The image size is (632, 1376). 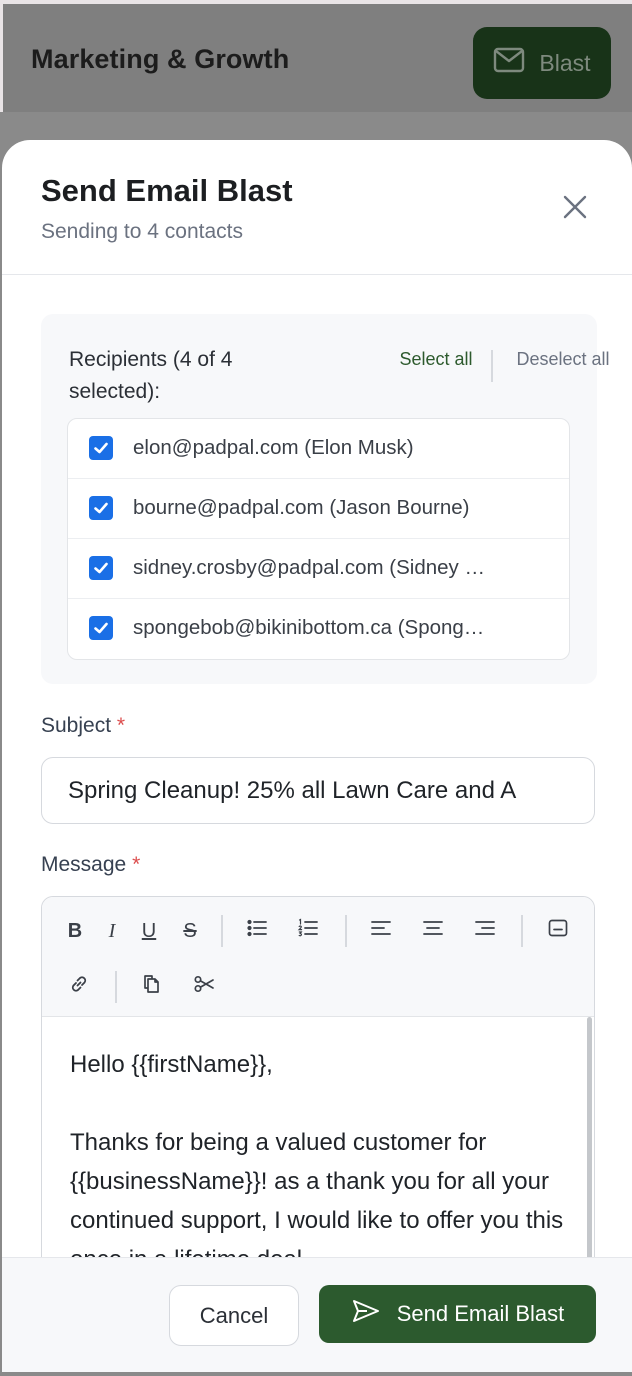 I want to click on subject-label: Subject *, so click(x=83, y=726).